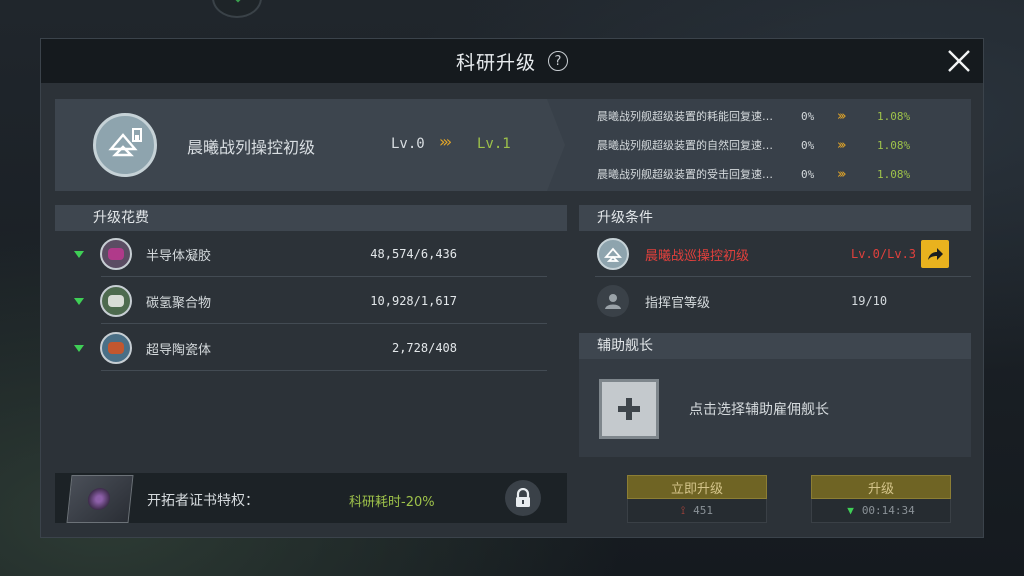  What do you see at coordinates (413, 254) in the screenshot?
I see `material-count: 48,574/6,436` at bounding box center [413, 254].